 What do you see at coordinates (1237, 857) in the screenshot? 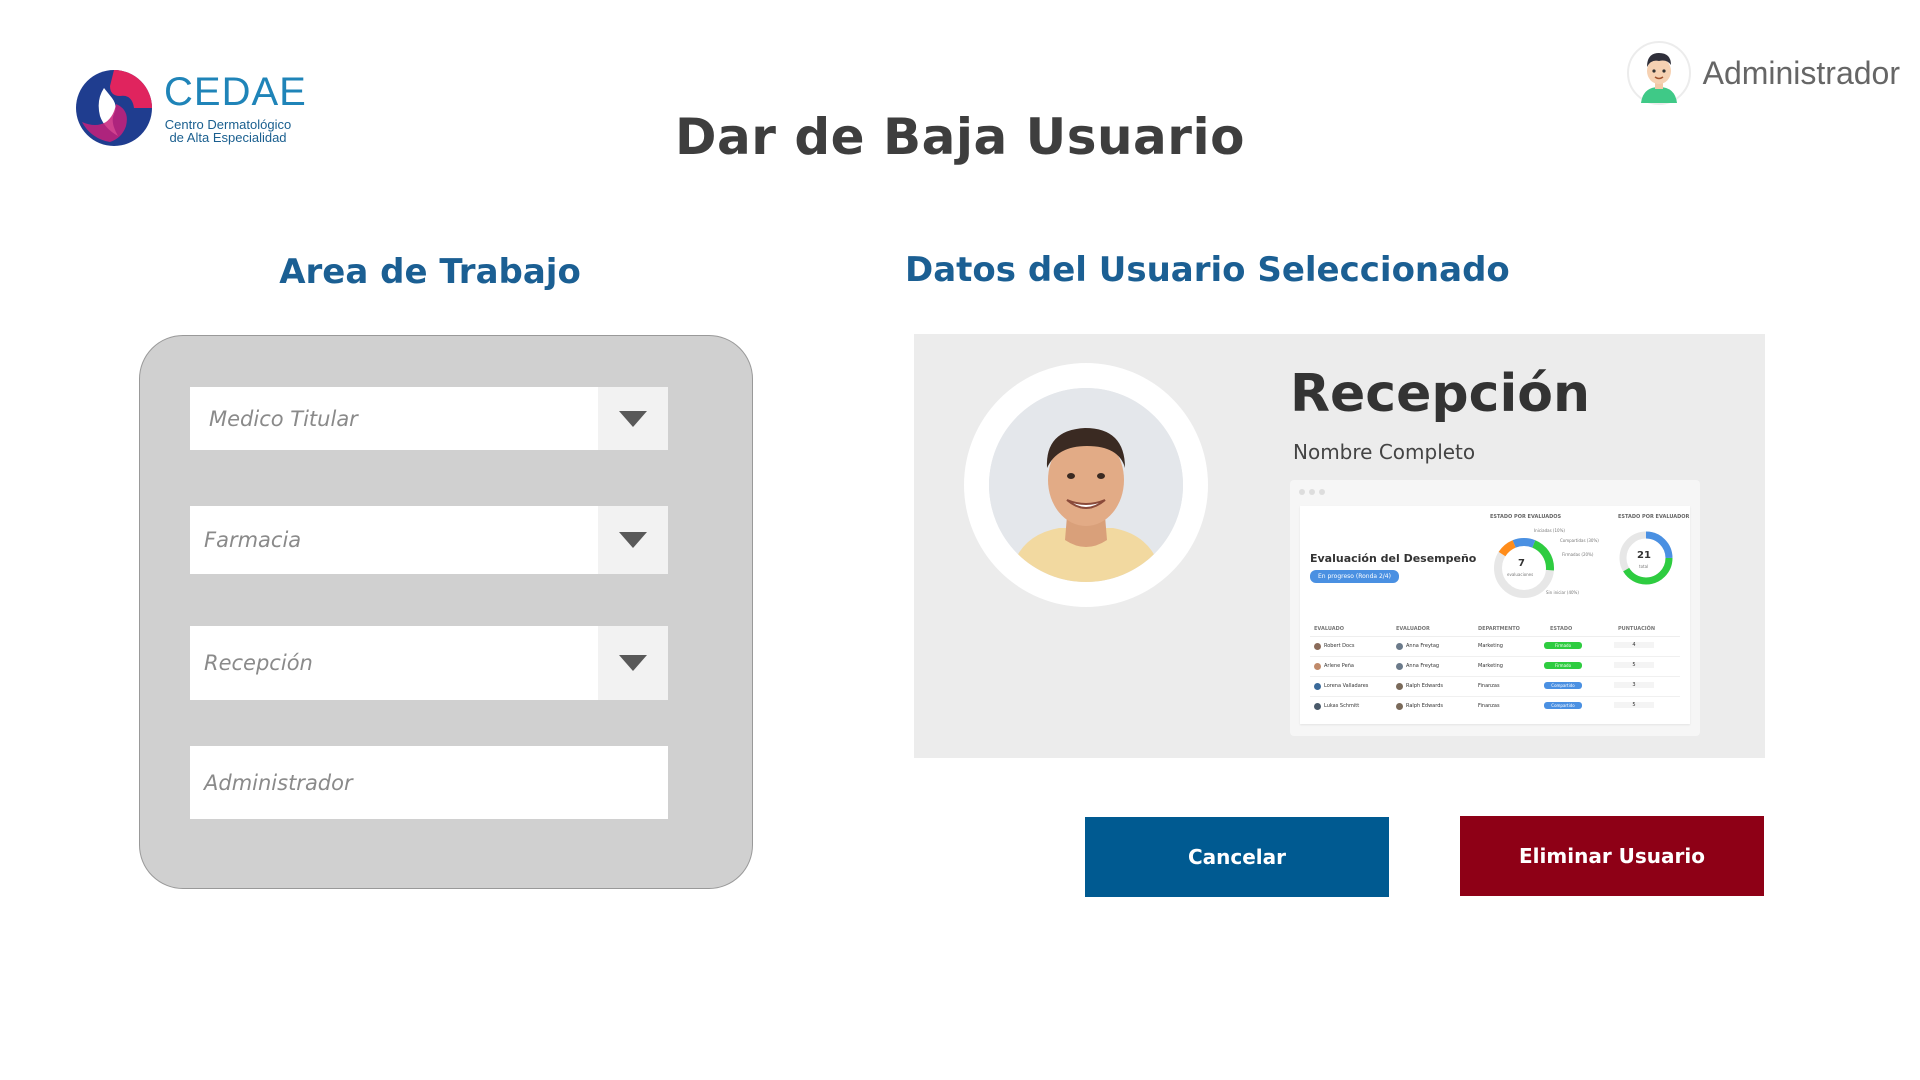
I see `cancel-button: Cancelar` at bounding box center [1237, 857].